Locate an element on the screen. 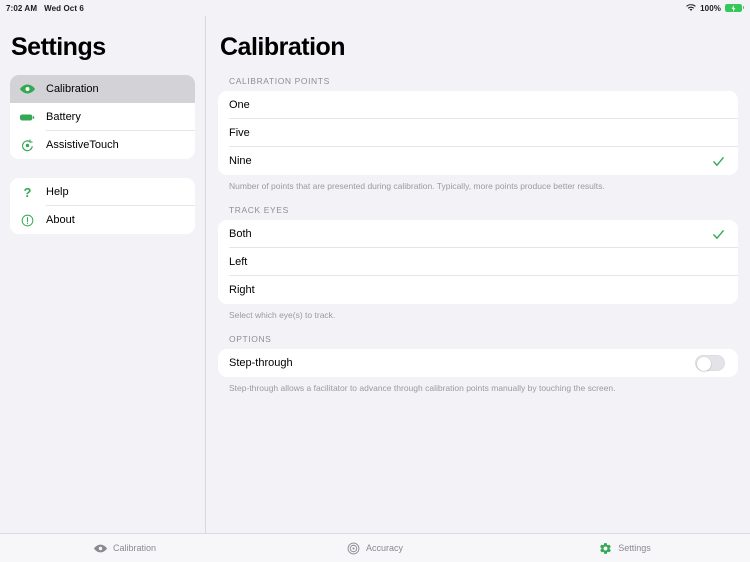 This screenshot has height=562, width=750. section-header: CALIBRATION POINTS is located at coordinates (279, 81).